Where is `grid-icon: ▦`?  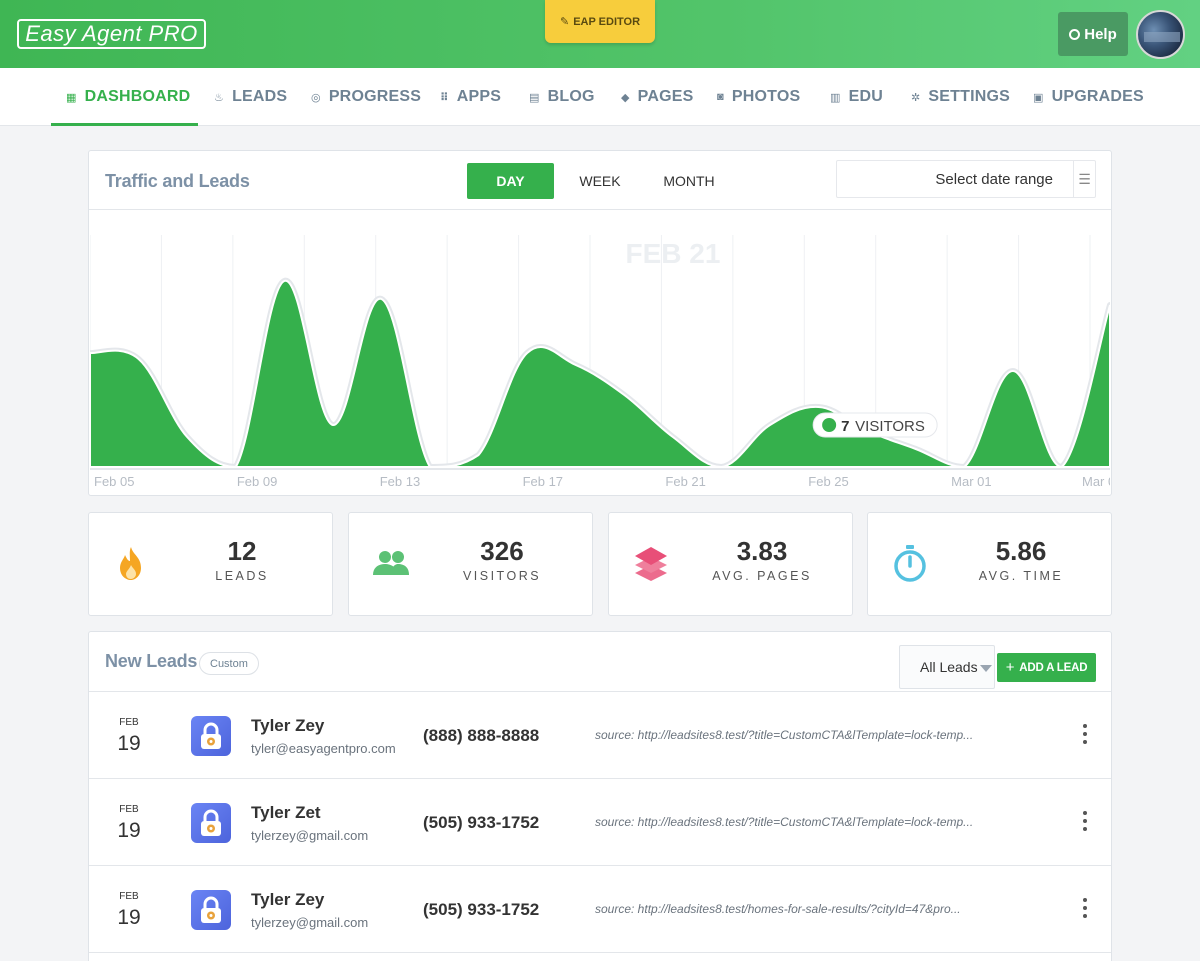
grid-icon: ▦ is located at coordinates (71, 97).